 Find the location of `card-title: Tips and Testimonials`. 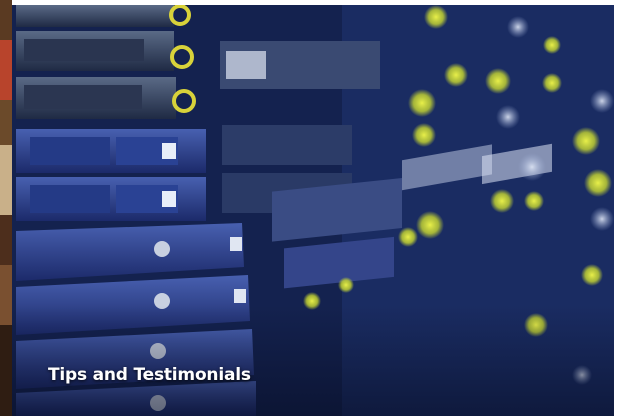

card-title: Tips and Testimonials is located at coordinates (149, 375).